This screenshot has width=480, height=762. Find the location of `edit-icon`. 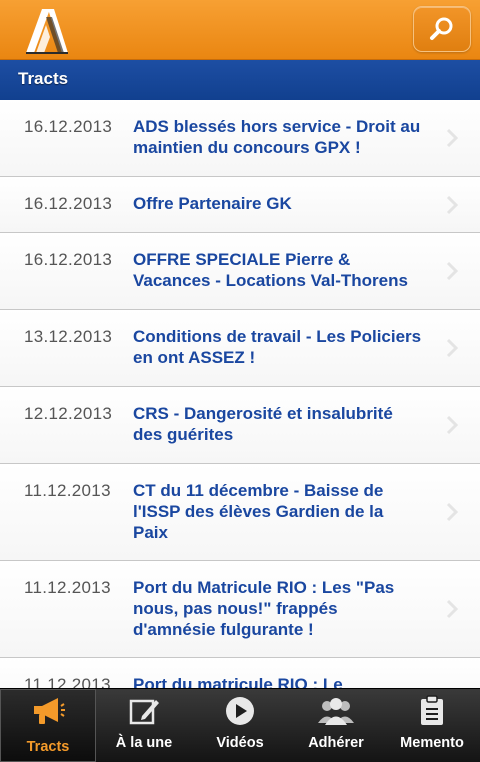

edit-icon is located at coordinates (144, 711).